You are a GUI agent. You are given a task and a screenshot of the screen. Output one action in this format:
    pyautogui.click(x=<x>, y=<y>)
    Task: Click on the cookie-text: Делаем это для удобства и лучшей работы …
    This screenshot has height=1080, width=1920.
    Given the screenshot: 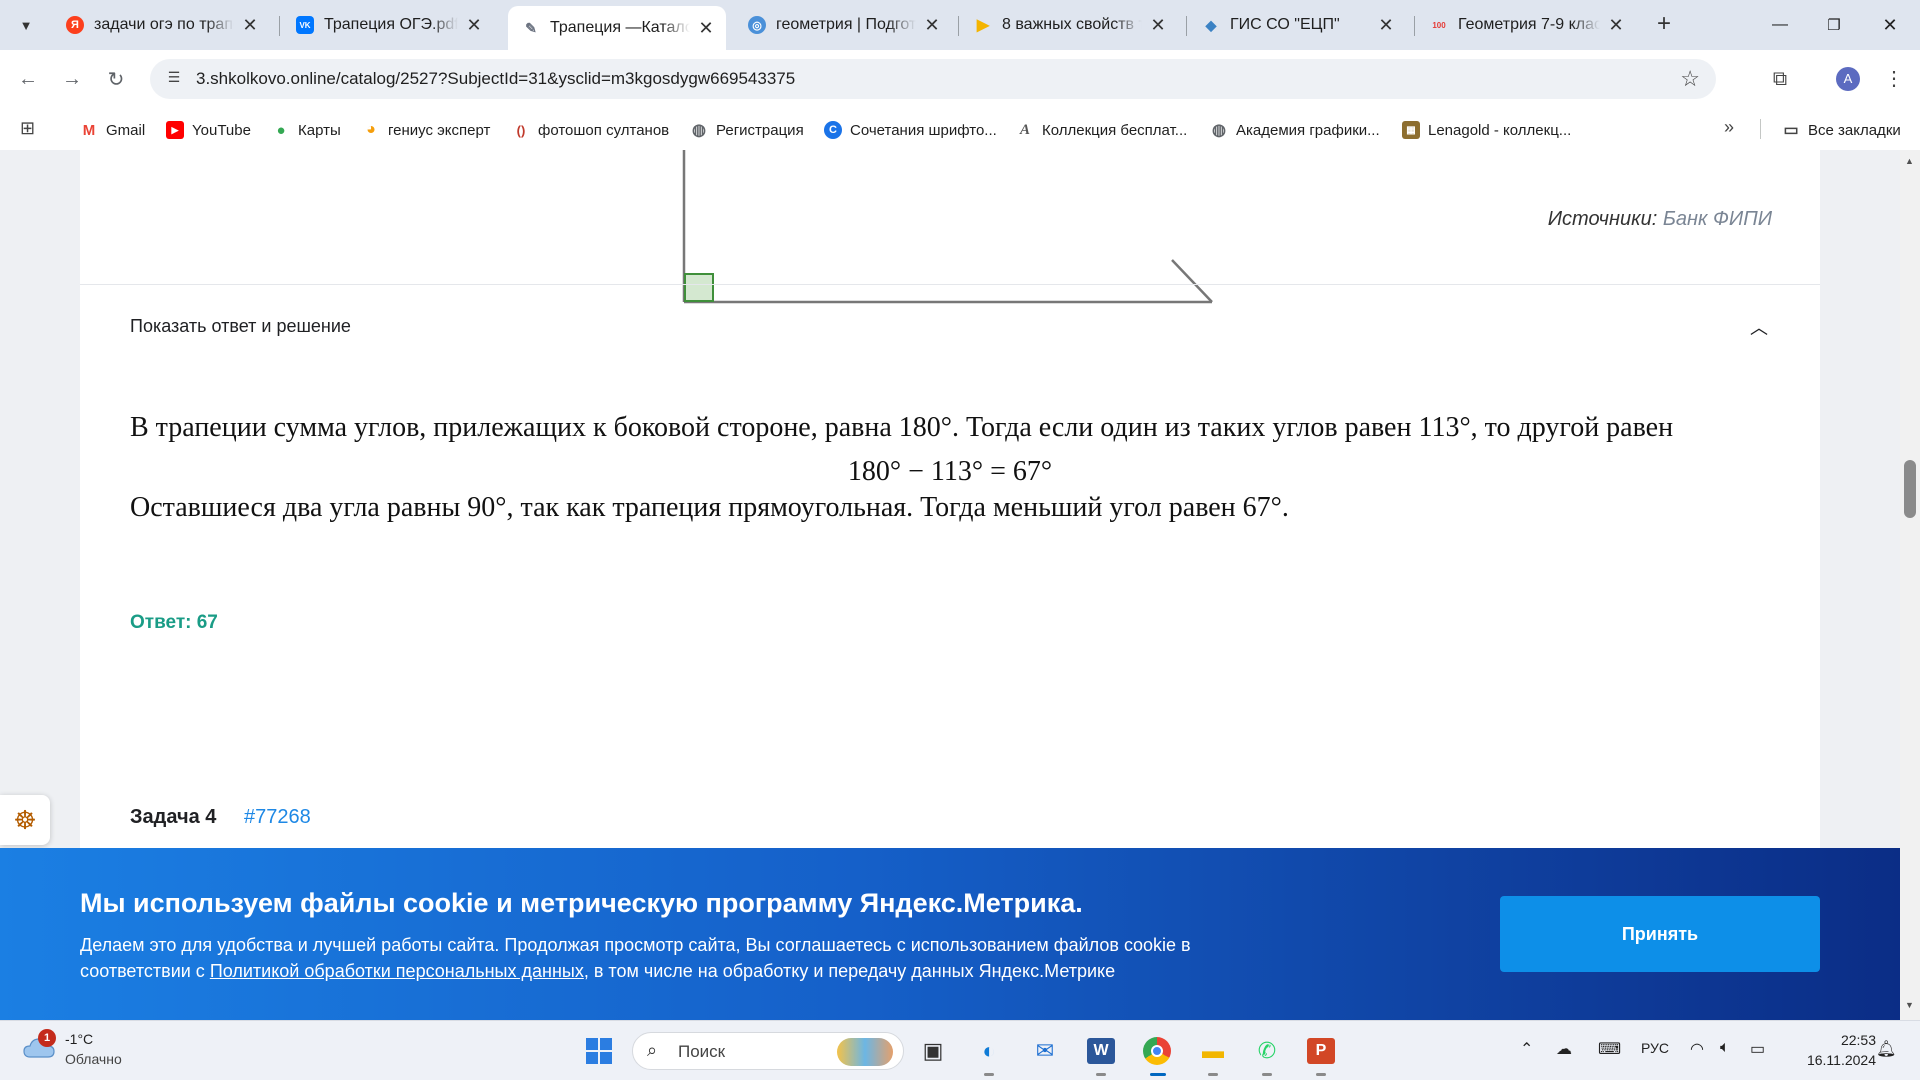 What is the action you would take?
    pyautogui.click(x=635, y=958)
    